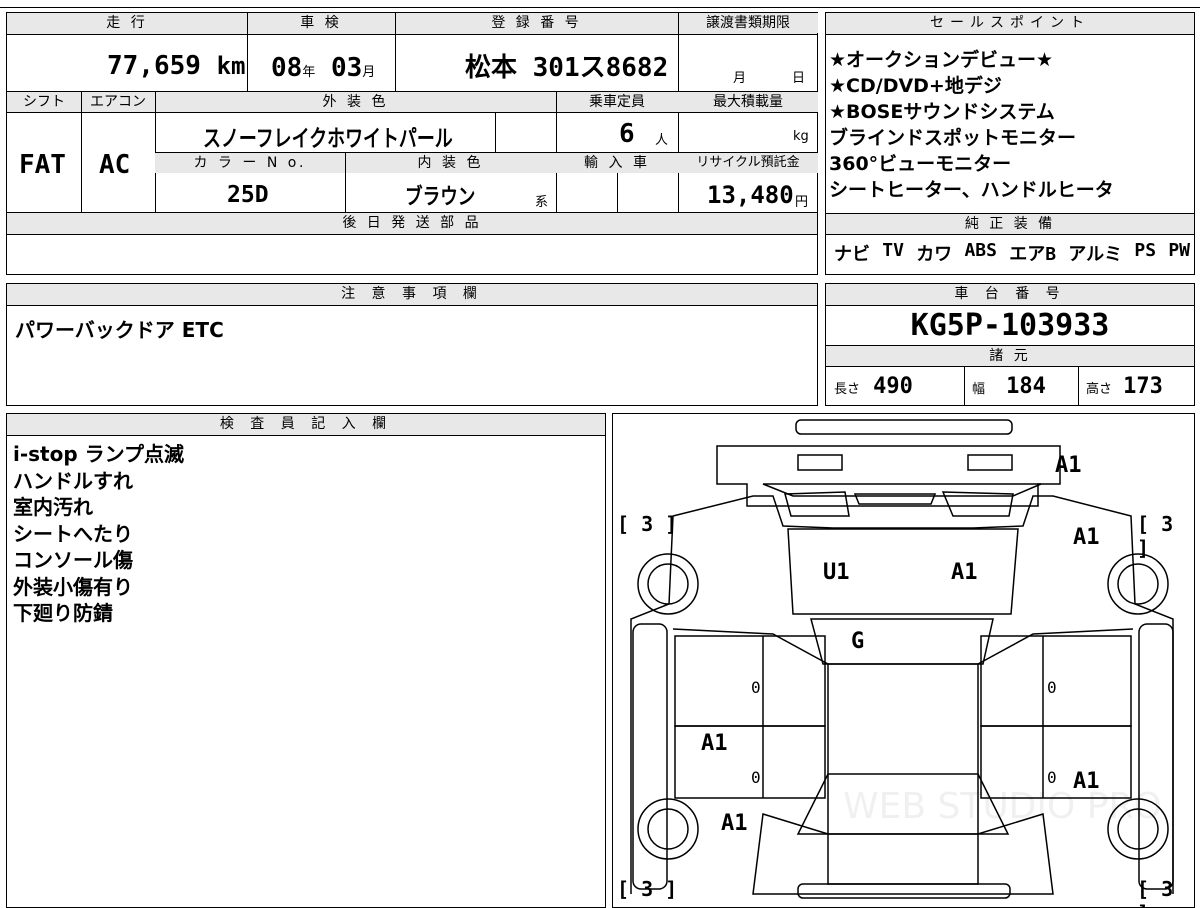  I want to click on dimensions-label: 諸 元, so click(1010, 356).